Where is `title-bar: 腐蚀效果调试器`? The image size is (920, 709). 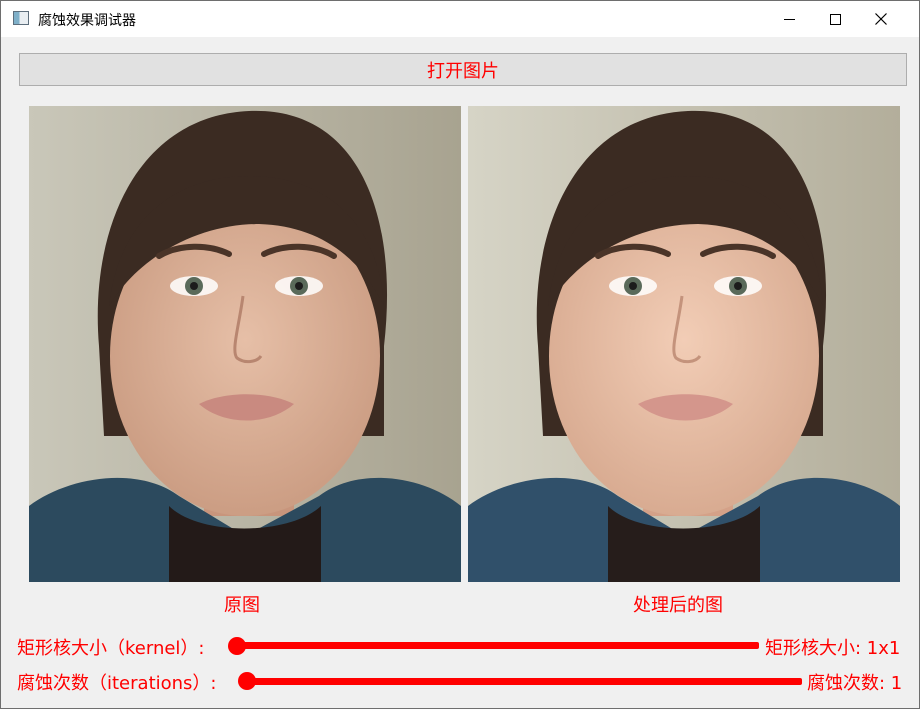
title-bar: 腐蚀效果调试器 is located at coordinates (460, 19).